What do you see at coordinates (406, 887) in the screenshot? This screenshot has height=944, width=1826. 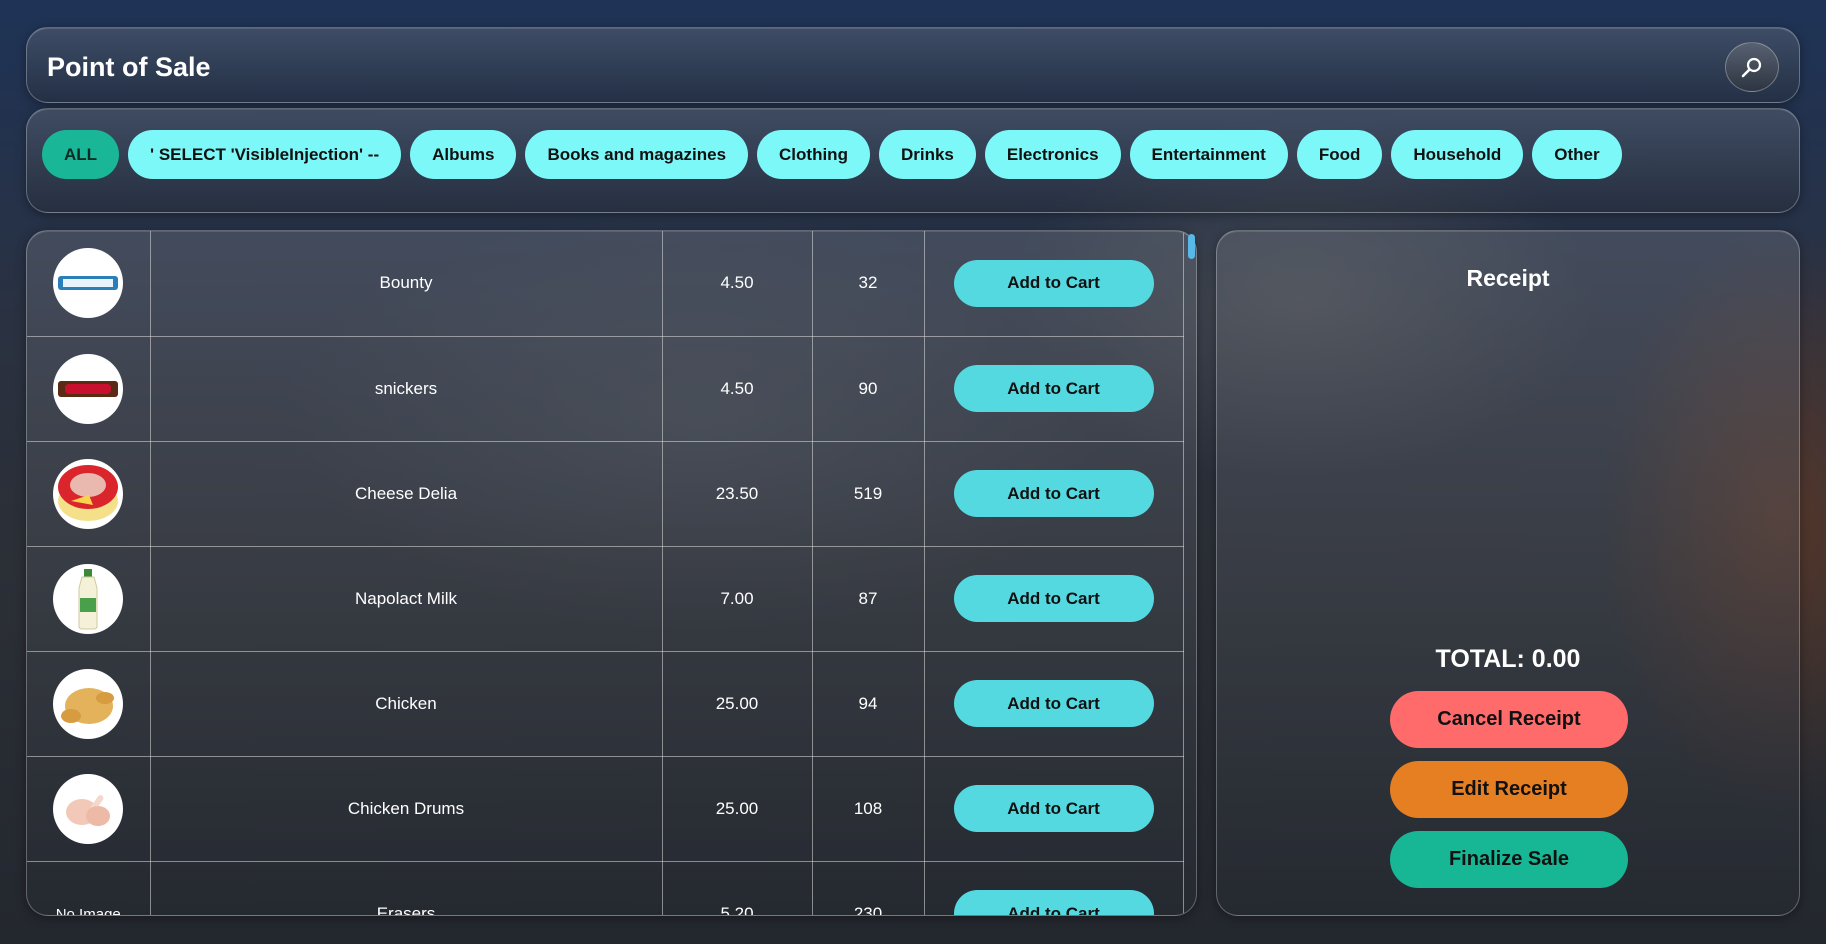 I see `product-name: Erasers` at bounding box center [406, 887].